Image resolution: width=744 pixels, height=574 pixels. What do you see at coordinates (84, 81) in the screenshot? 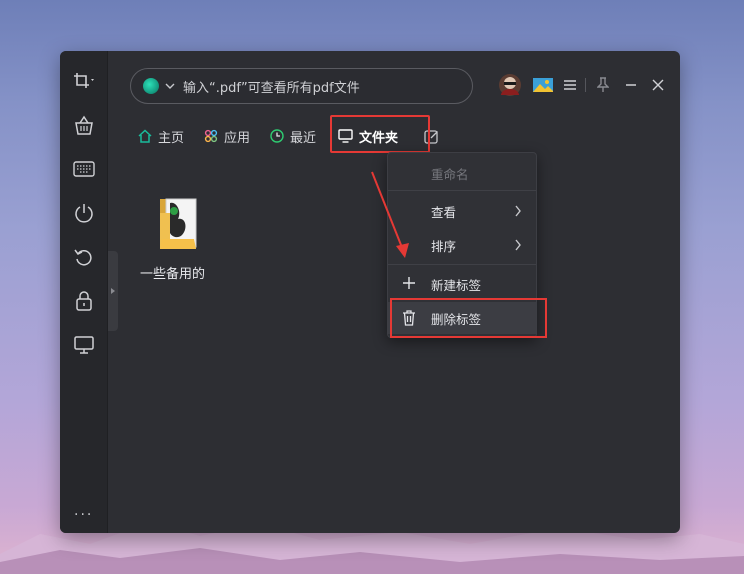
I see `crop-icon` at bounding box center [84, 81].